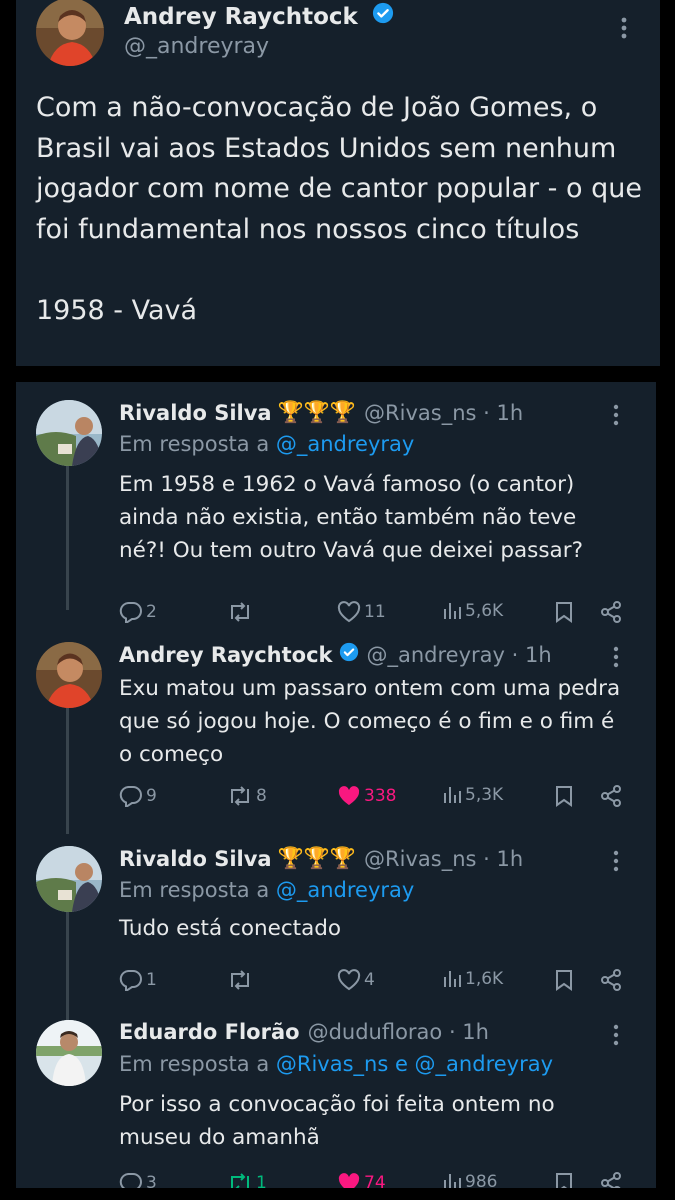 The image size is (675, 1200). Describe the element at coordinates (230, 928) in the screenshot. I see `reply-text: Tudo está conectado` at that location.